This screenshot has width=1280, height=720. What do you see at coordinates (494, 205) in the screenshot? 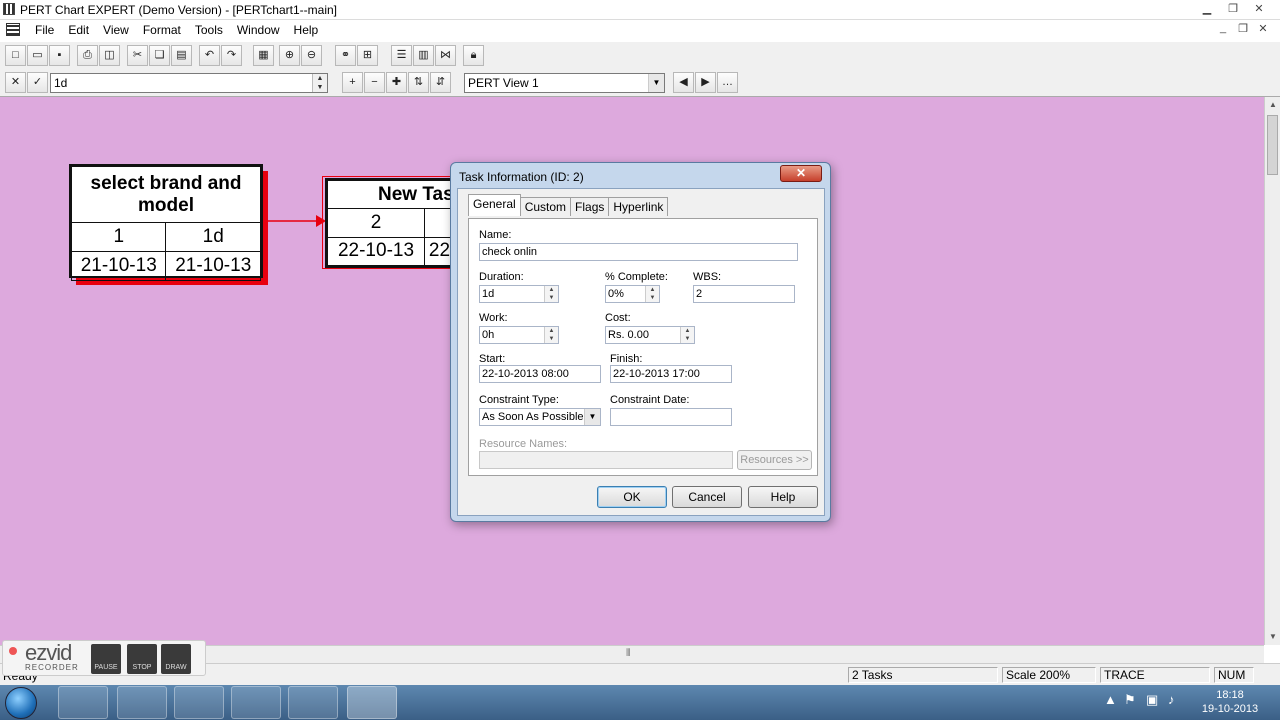
I see `tab-general: General` at bounding box center [494, 205].